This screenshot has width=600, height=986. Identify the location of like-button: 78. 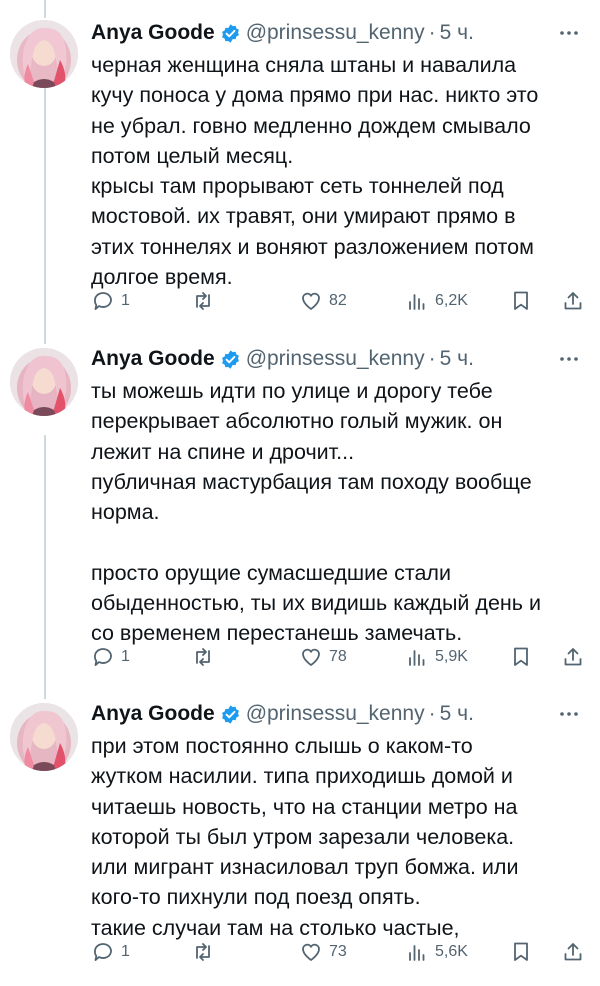
(323, 657).